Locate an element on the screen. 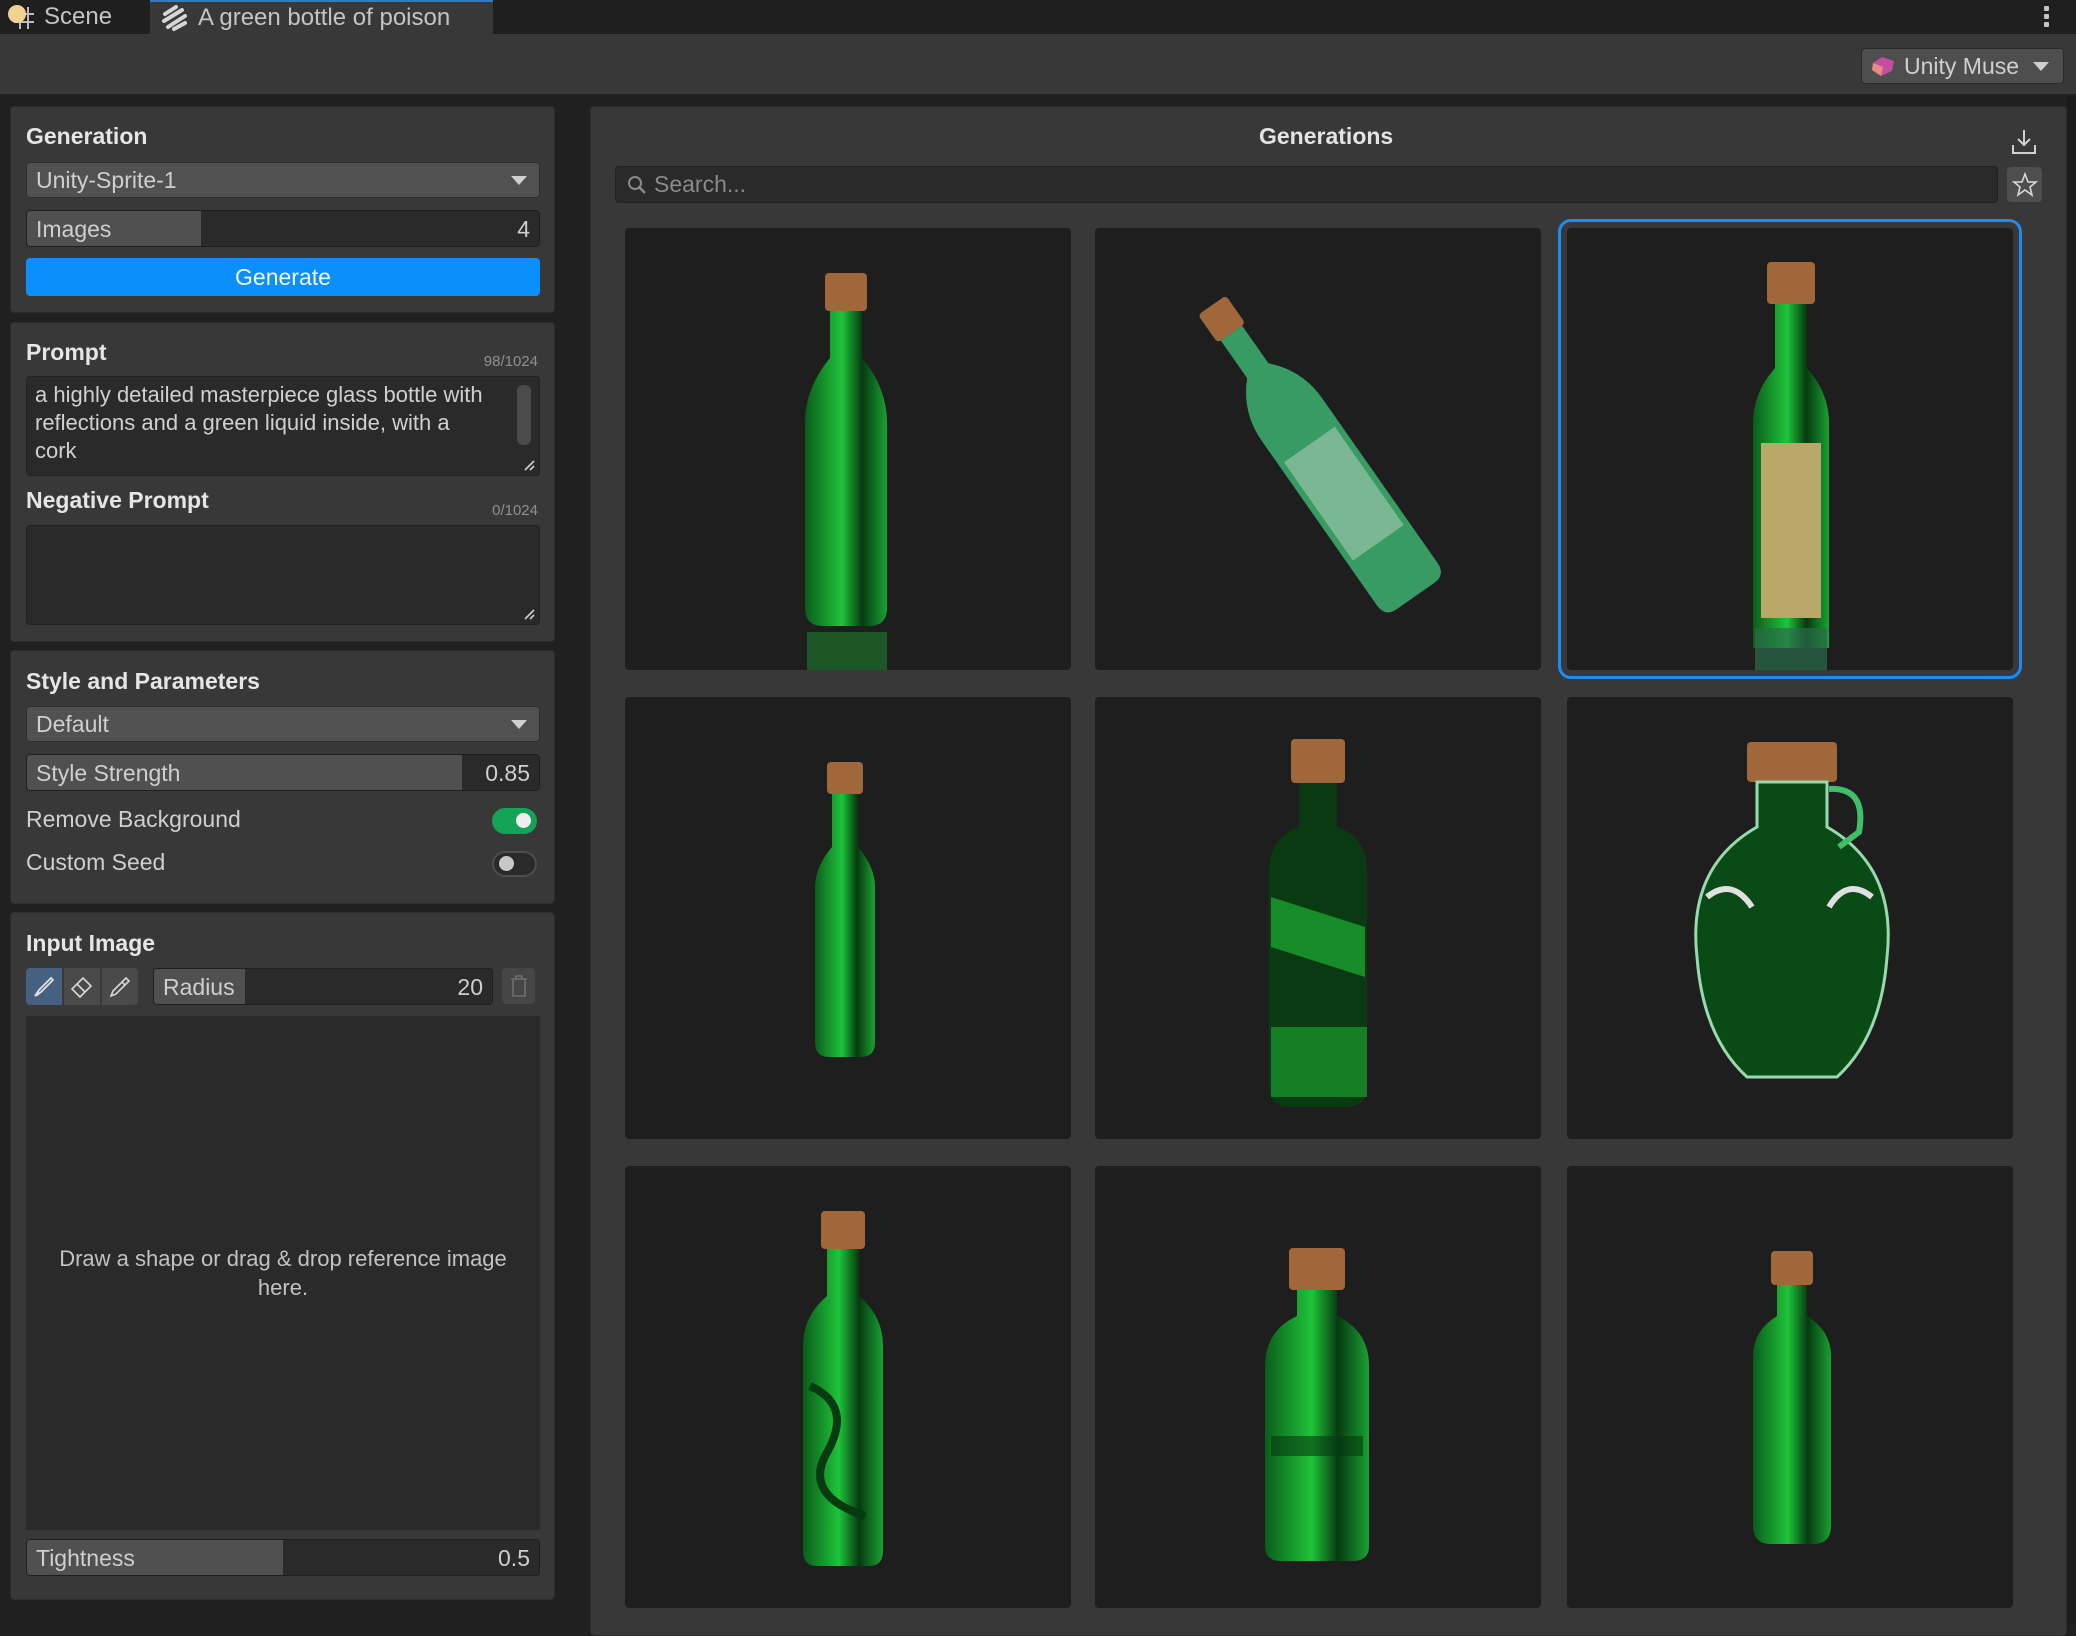  tab-green-bottle: A green bottle of poison is located at coordinates (321, 17).